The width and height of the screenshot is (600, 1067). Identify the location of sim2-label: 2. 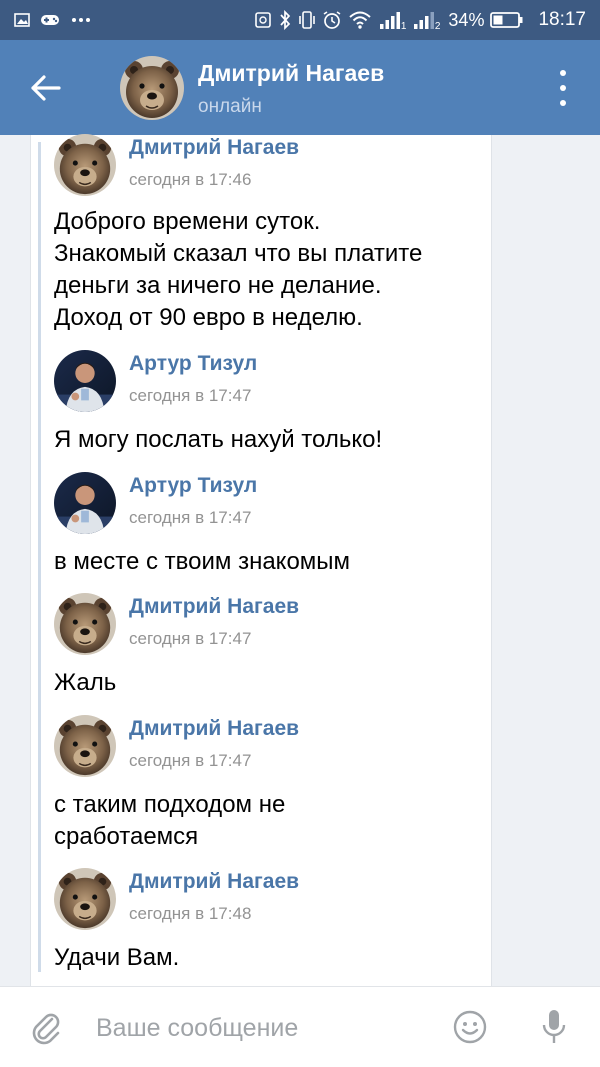
(437, 26).